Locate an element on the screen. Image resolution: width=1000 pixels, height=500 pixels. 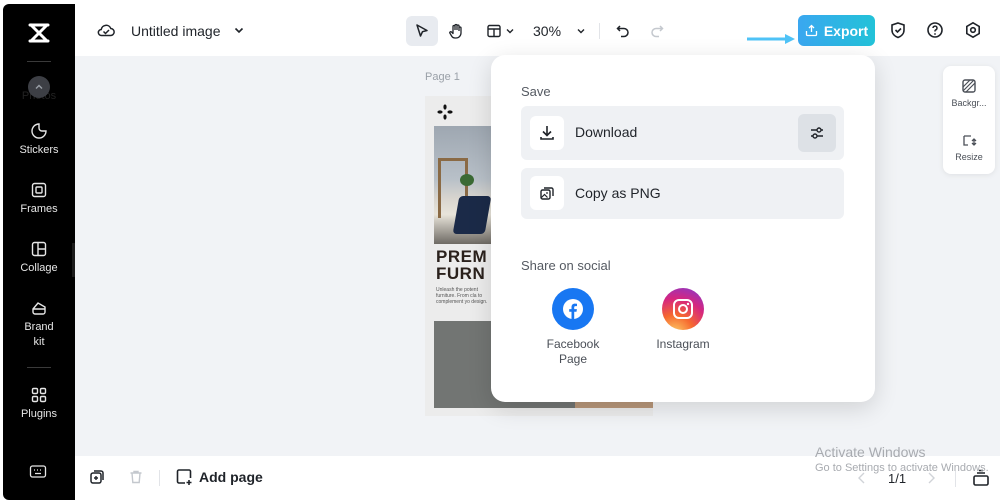
next-page-icon is located at coordinates (931, 478).